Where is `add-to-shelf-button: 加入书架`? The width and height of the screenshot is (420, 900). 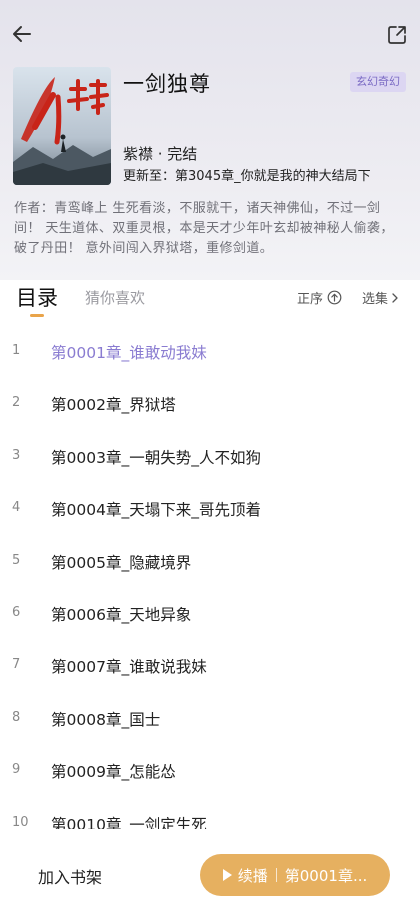 add-to-shelf-button: 加入书架 is located at coordinates (70, 876).